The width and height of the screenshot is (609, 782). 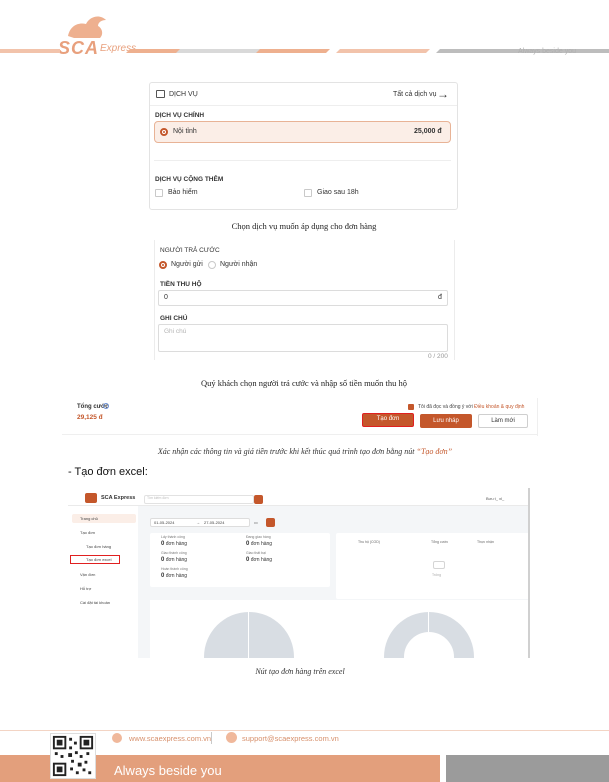 I want to click on footer-email: support@scaexpress.com.vn, so click(x=290, y=738).